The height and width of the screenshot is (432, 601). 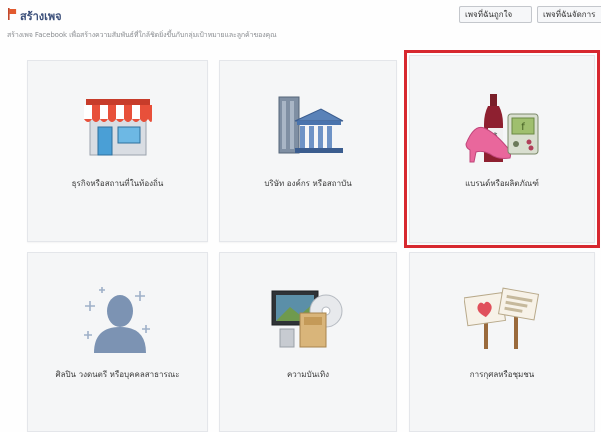 What do you see at coordinates (308, 374) in the screenshot?
I see `category-label: ความบันเทิง` at bounding box center [308, 374].